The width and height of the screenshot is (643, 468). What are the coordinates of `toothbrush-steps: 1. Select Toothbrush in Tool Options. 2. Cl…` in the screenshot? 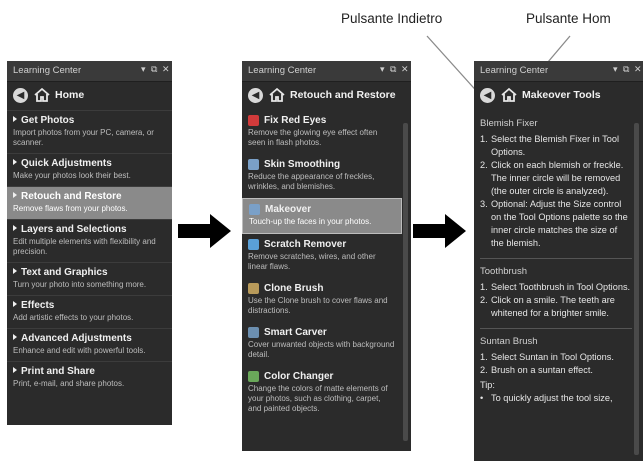 It's located at (556, 300).